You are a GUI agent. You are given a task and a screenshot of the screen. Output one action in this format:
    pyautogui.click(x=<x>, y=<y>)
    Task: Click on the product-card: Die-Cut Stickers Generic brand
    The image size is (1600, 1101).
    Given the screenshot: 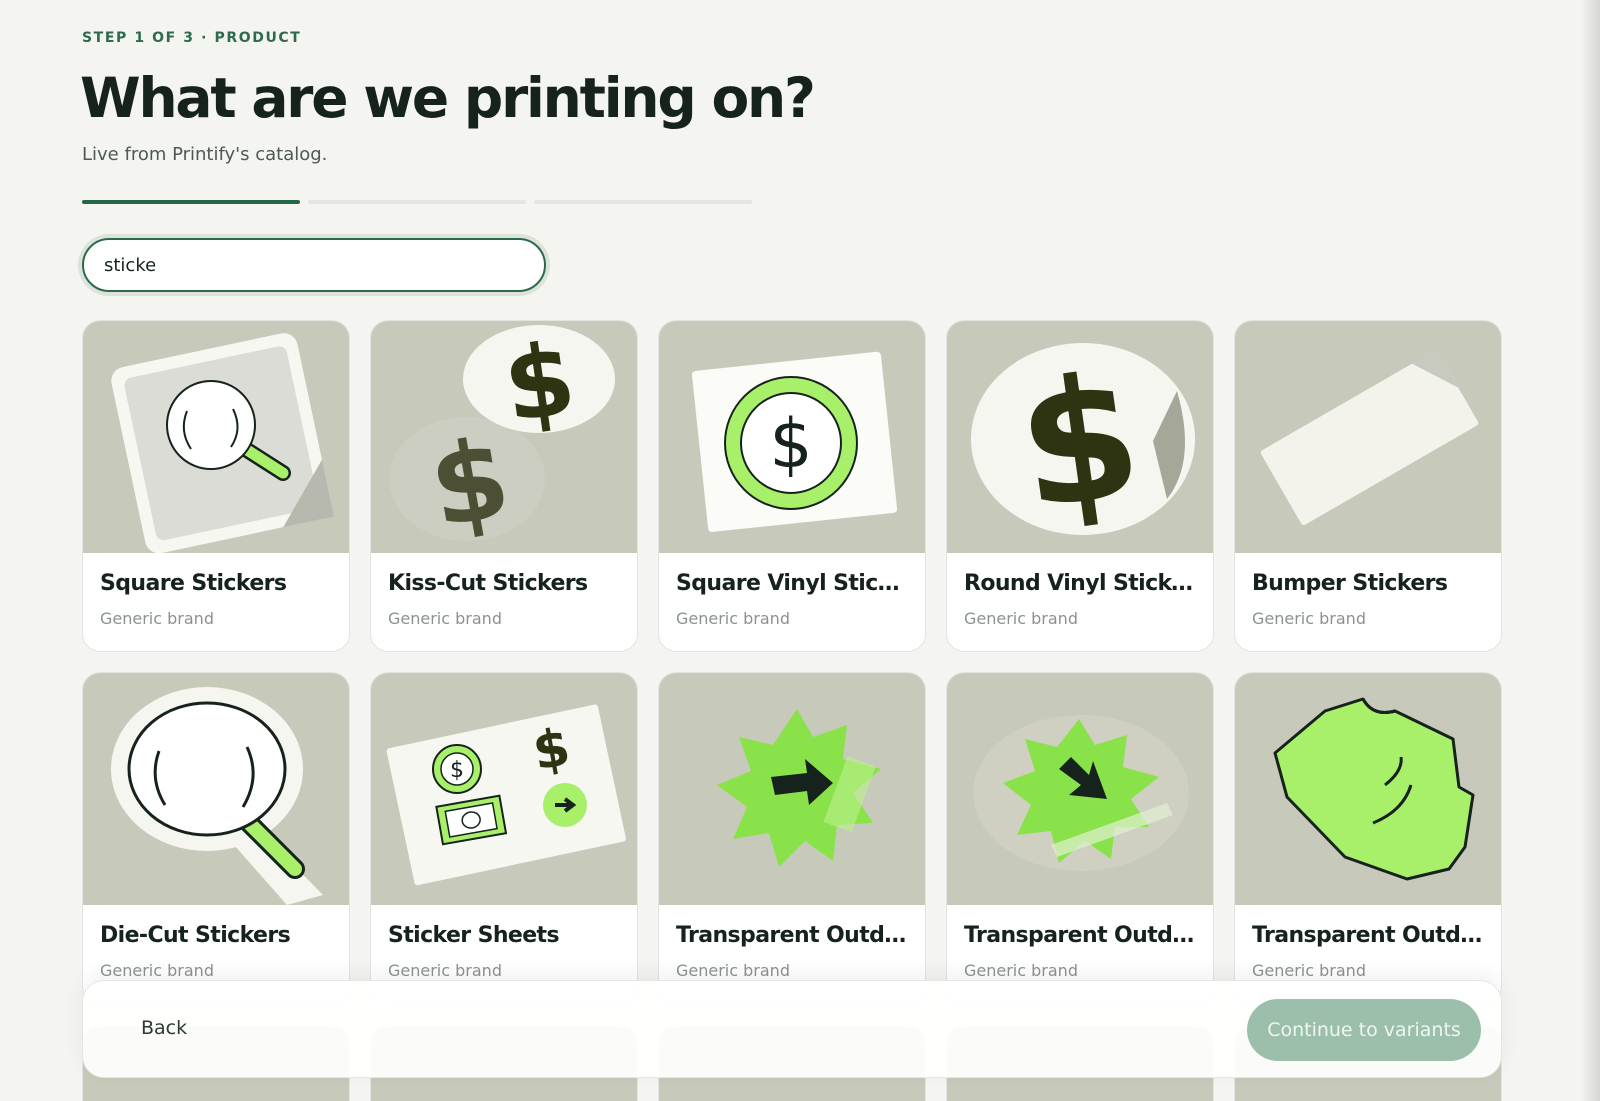 What is the action you would take?
    pyautogui.click(x=216, y=838)
    